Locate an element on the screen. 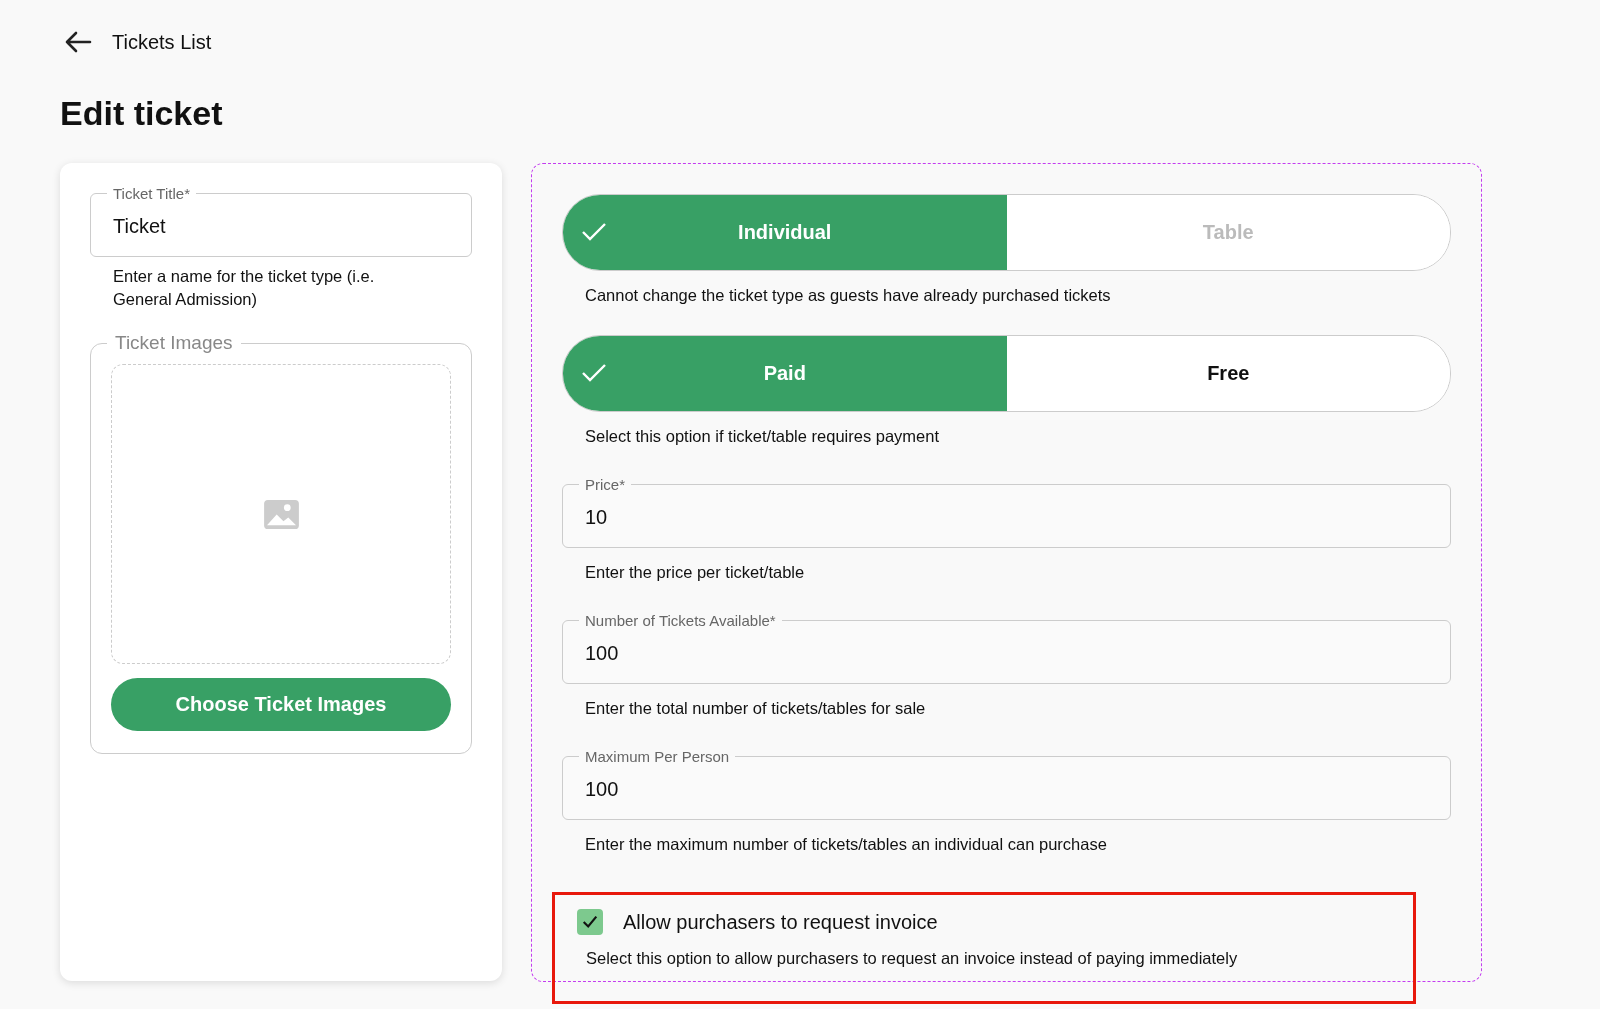  input-field: Ticket Title* Ticket is located at coordinates (281, 221).